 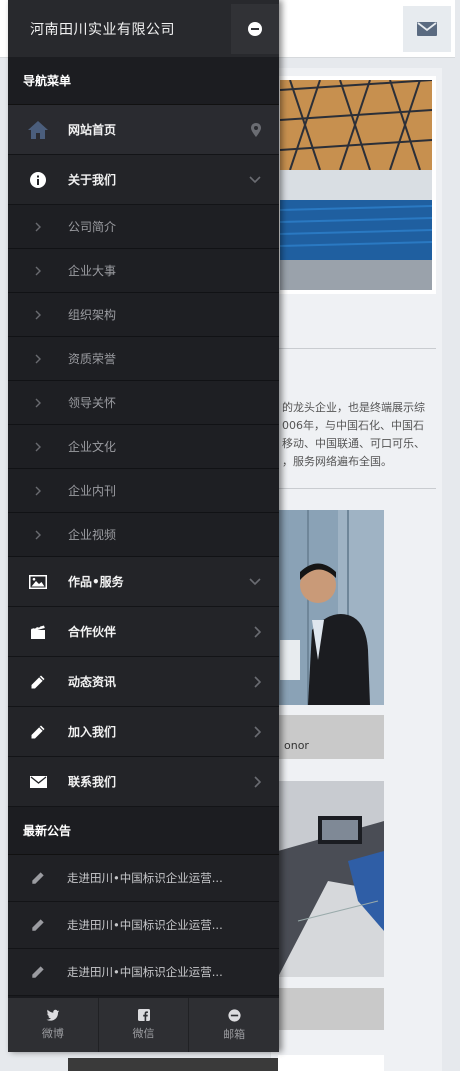 I want to click on nav-item-label: 网站首页, so click(x=92, y=130).